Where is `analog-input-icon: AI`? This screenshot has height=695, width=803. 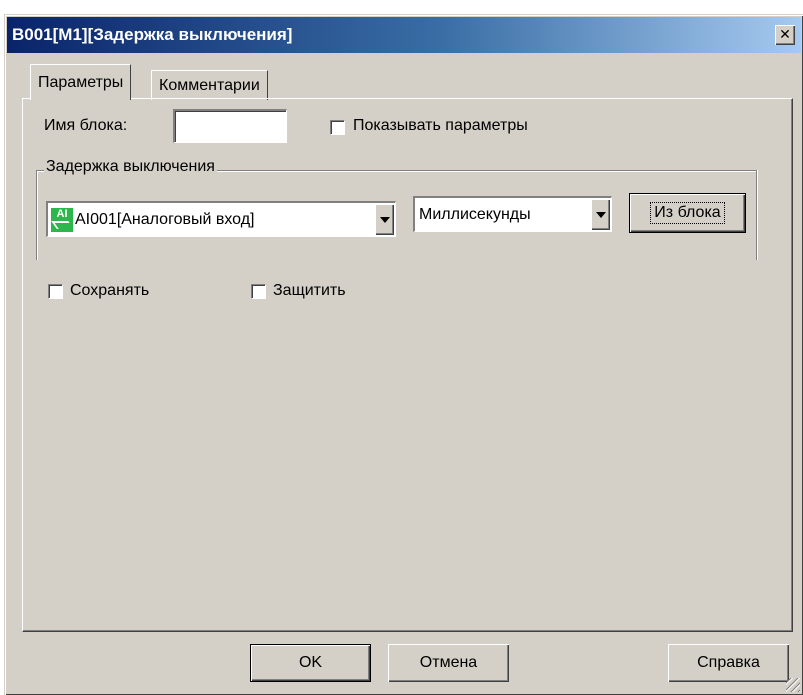 analog-input-icon: AI is located at coordinates (62, 219).